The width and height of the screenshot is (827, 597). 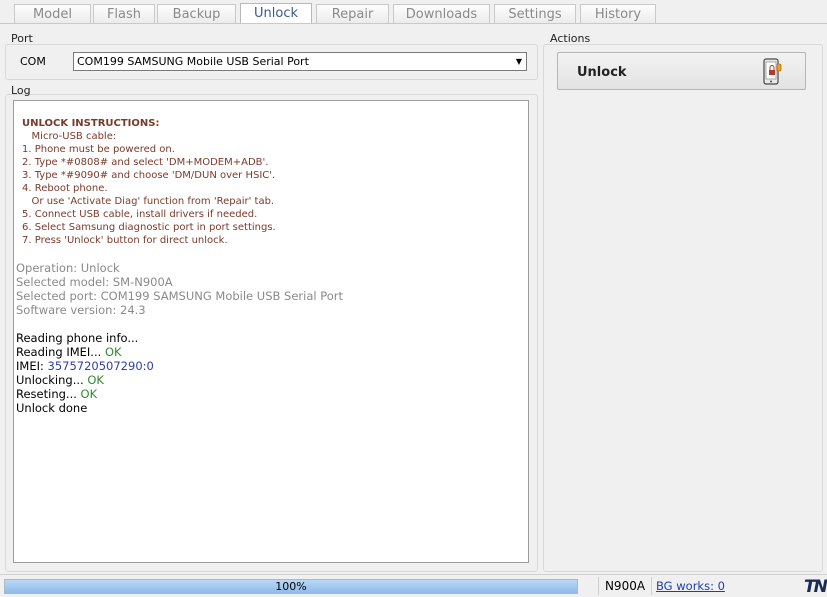 What do you see at coordinates (32, 366) in the screenshot?
I see `log-imei-label: IMEI:` at bounding box center [32, 366].